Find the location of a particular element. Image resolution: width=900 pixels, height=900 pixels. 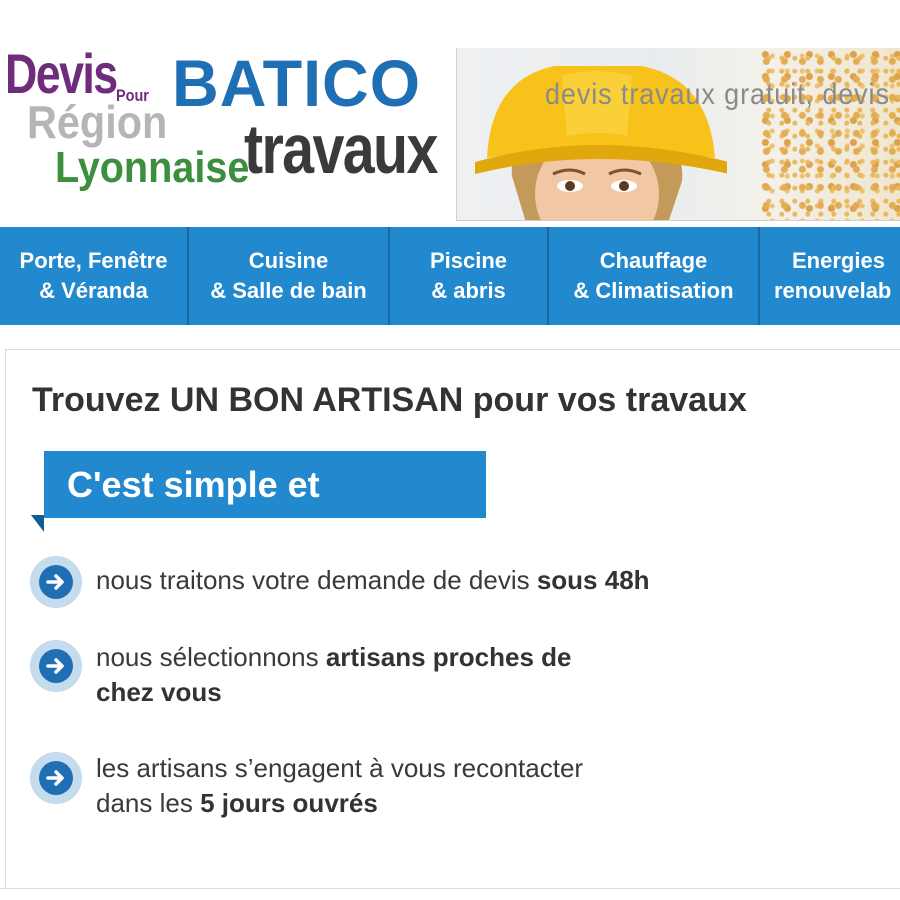

logo-word-travaux: travaux is located at coordinates (341, 149).